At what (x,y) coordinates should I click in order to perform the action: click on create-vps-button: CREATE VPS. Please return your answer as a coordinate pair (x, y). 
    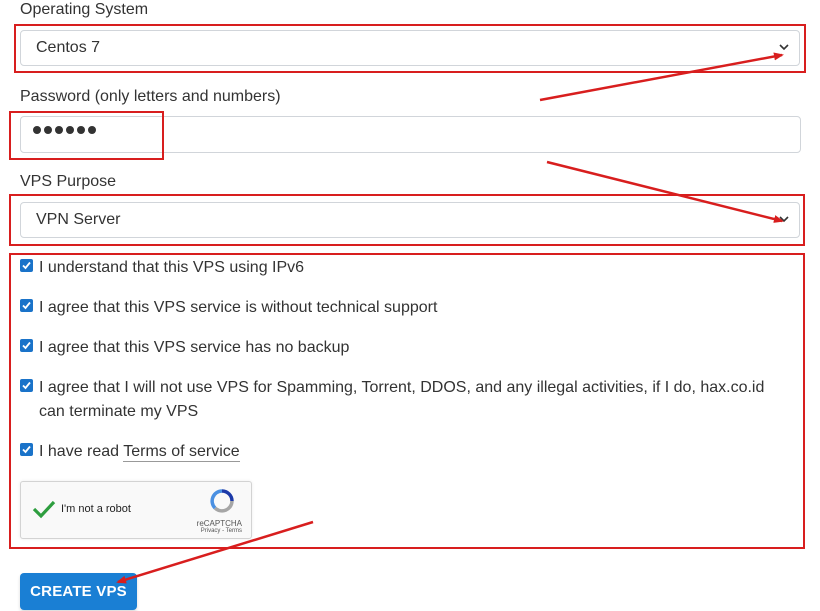
    Looking at the image, I should click on (78, 591).